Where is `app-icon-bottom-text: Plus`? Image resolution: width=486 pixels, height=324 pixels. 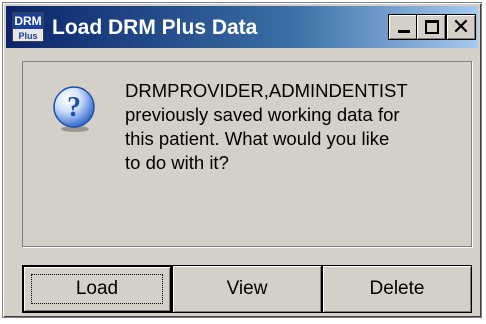
app-icon-bottom-text: Plus is located at coordinates (28, 36).